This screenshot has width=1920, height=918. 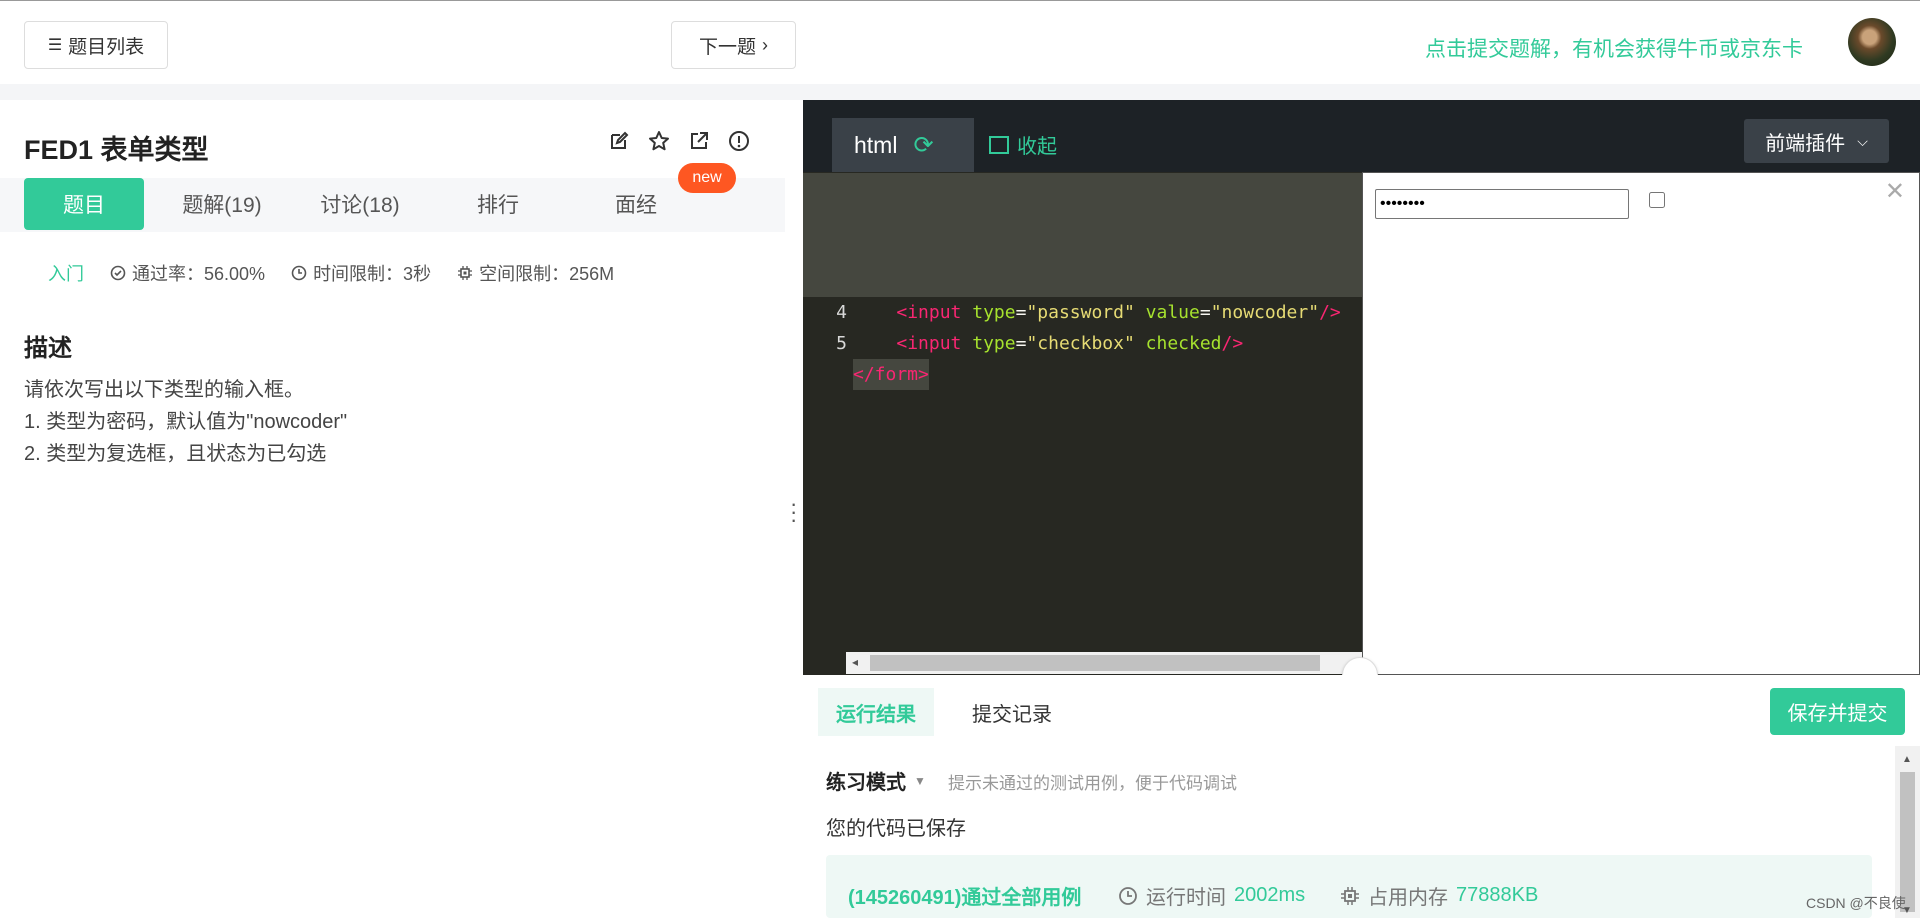 What do you see at coordinates (999, 144) in the screenshot?
I see `panel-icon` at bounding box center [999, 144].